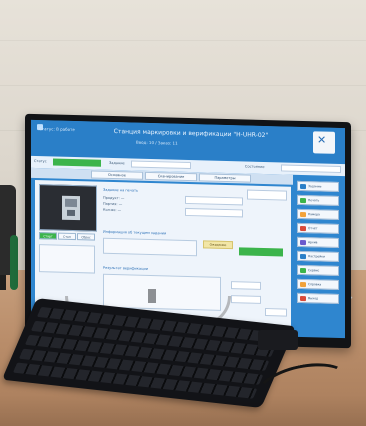  What do you see at coordinates (117, 175) in the screenshot?
I see `tab-main: Основное` at bounding box center [117, 175].